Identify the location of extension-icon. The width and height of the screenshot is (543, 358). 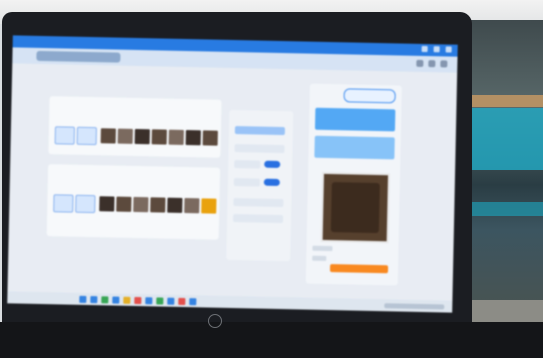
(420, 63).